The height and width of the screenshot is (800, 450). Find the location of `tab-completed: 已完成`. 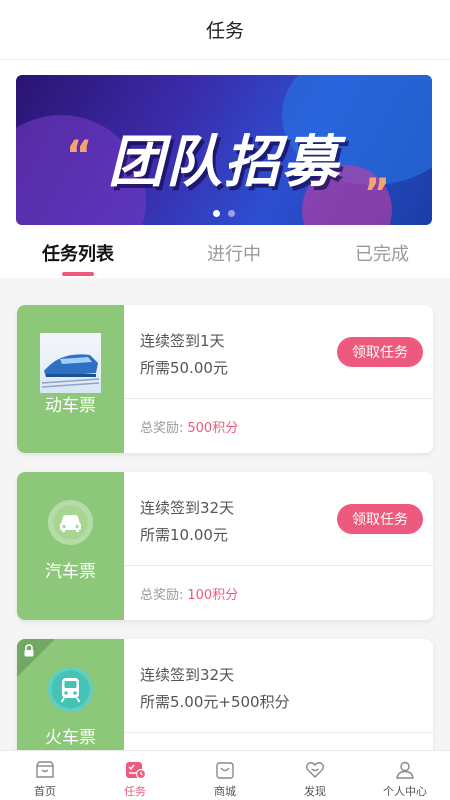

tab-completed: 已完成 is located at coordinates (382, 253).